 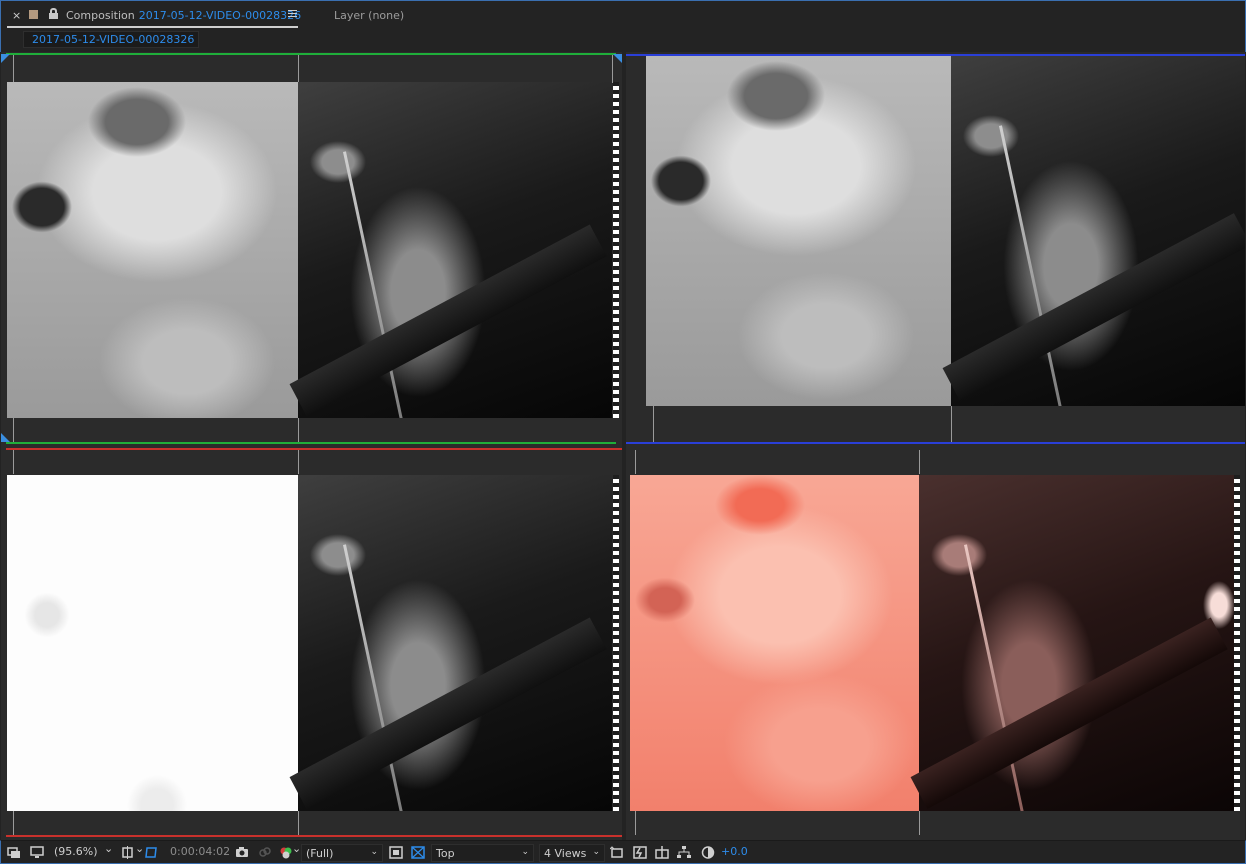 What do you see at coordinates (76, 853) in the screenshot?
I see `zoom-level: (95.6%)` at bounding box center [76, 853].